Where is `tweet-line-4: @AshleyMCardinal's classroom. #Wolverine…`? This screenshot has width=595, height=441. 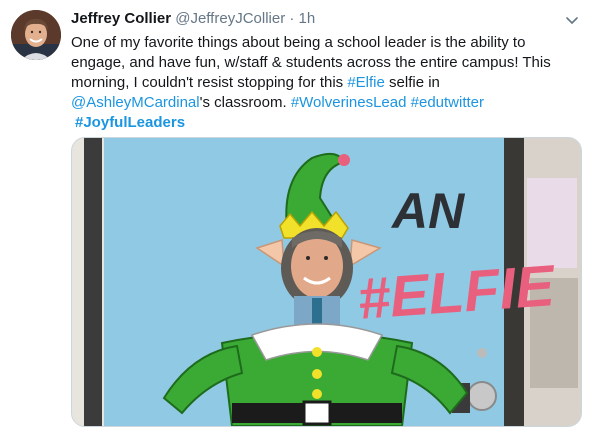 tweet-line-4: @AshleyMCardinal's classroom. #Wolverine… is located at coordinates (326, 103).